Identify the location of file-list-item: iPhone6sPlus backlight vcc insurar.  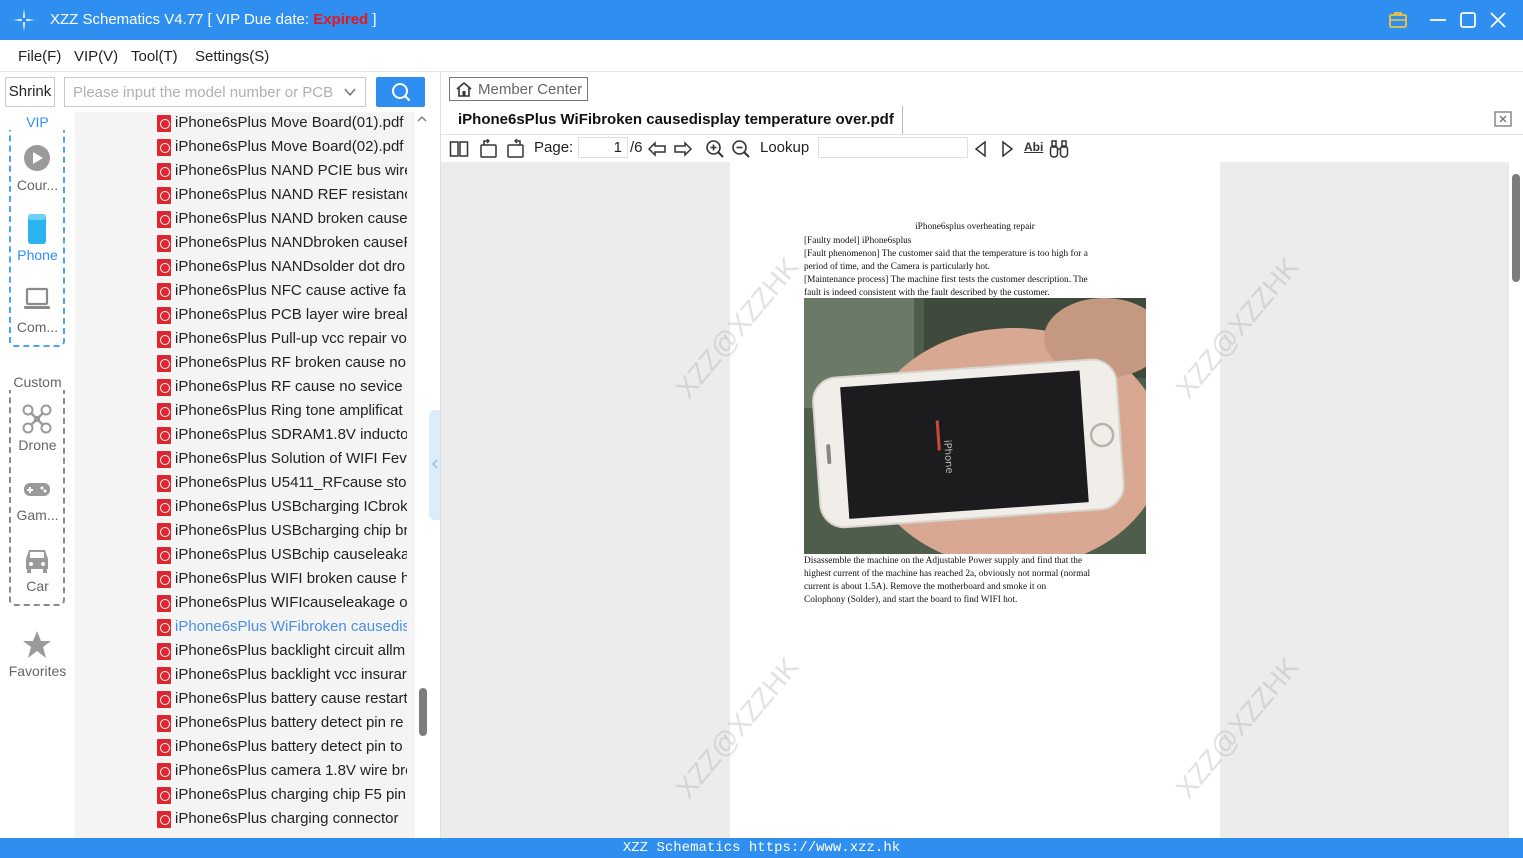
(282, 676).